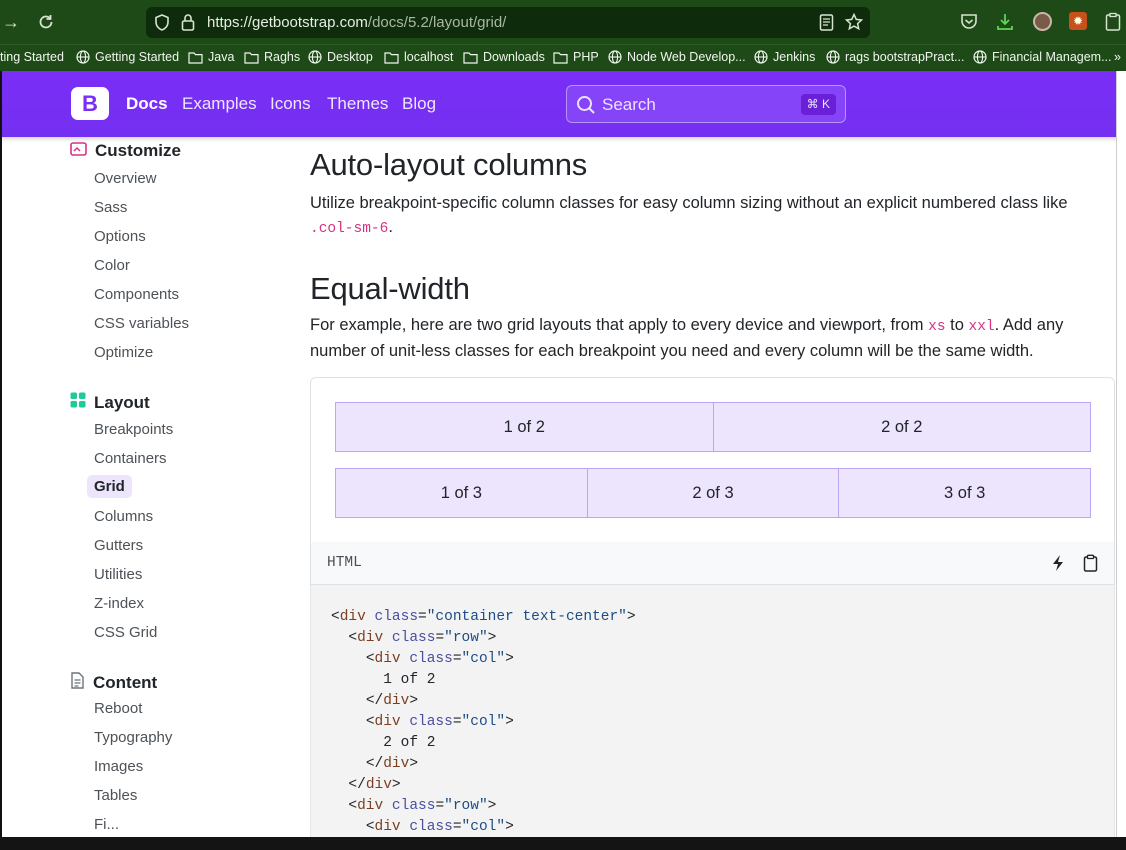 The width and height of the screenshot is (1126, 850). Describe the element at coordinates (1042, 21) in the screenshot. I see `profile-avatar-icon` at that location.